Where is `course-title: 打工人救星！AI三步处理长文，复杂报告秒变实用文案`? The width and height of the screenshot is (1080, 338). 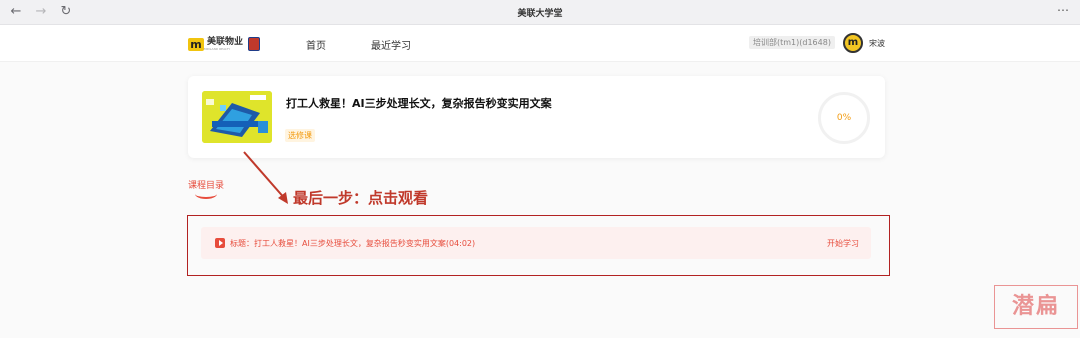
course-title: 打工人救星！AI三步处理长文，复杂报告秒变实用文案 is located at coordinates (419, 103).